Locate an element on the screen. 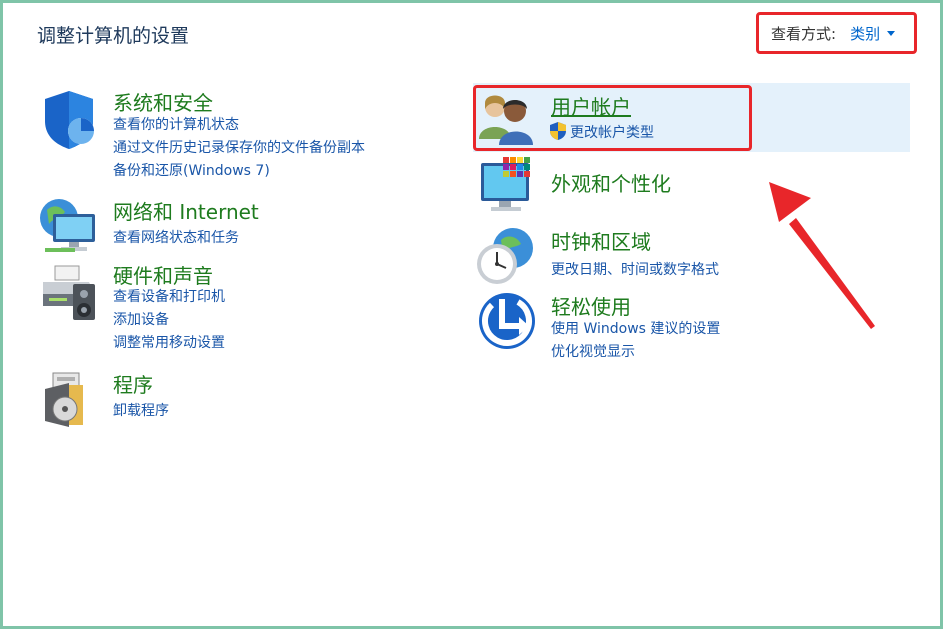  category-title: 程序 is located at coordinates (133, 383).